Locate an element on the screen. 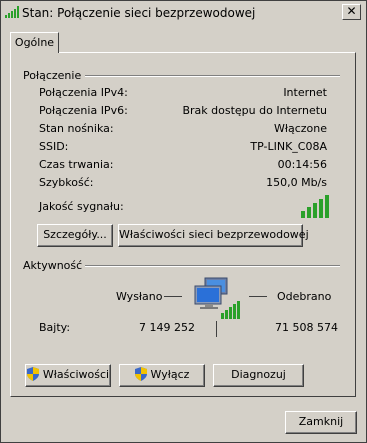 The image size is (367, 443). received-label: Odebrano is located at coordinates (304, 296).